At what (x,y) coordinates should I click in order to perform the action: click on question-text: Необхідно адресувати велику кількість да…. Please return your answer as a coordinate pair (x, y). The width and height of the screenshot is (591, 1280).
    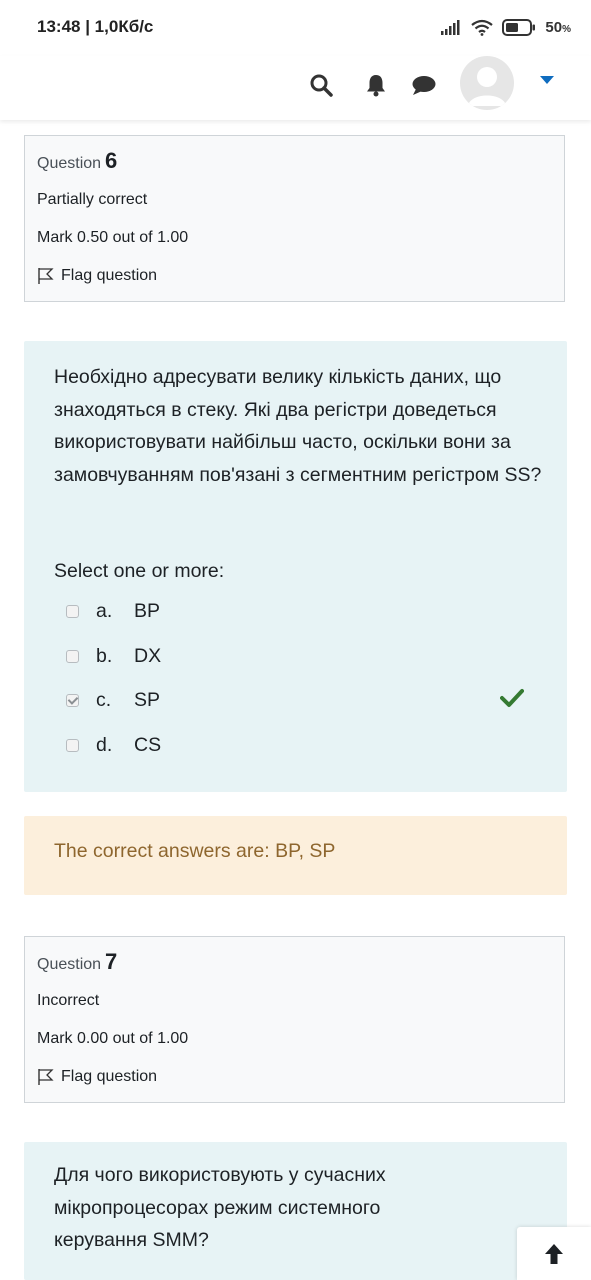
    Looking at the image, I should click on (298, 426).